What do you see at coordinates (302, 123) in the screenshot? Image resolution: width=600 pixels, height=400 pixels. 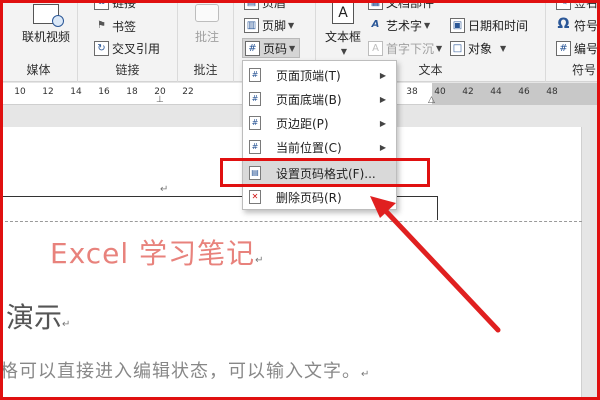 I see `menu-item-label: 页边距(P)` at bounding box center [302, 123].